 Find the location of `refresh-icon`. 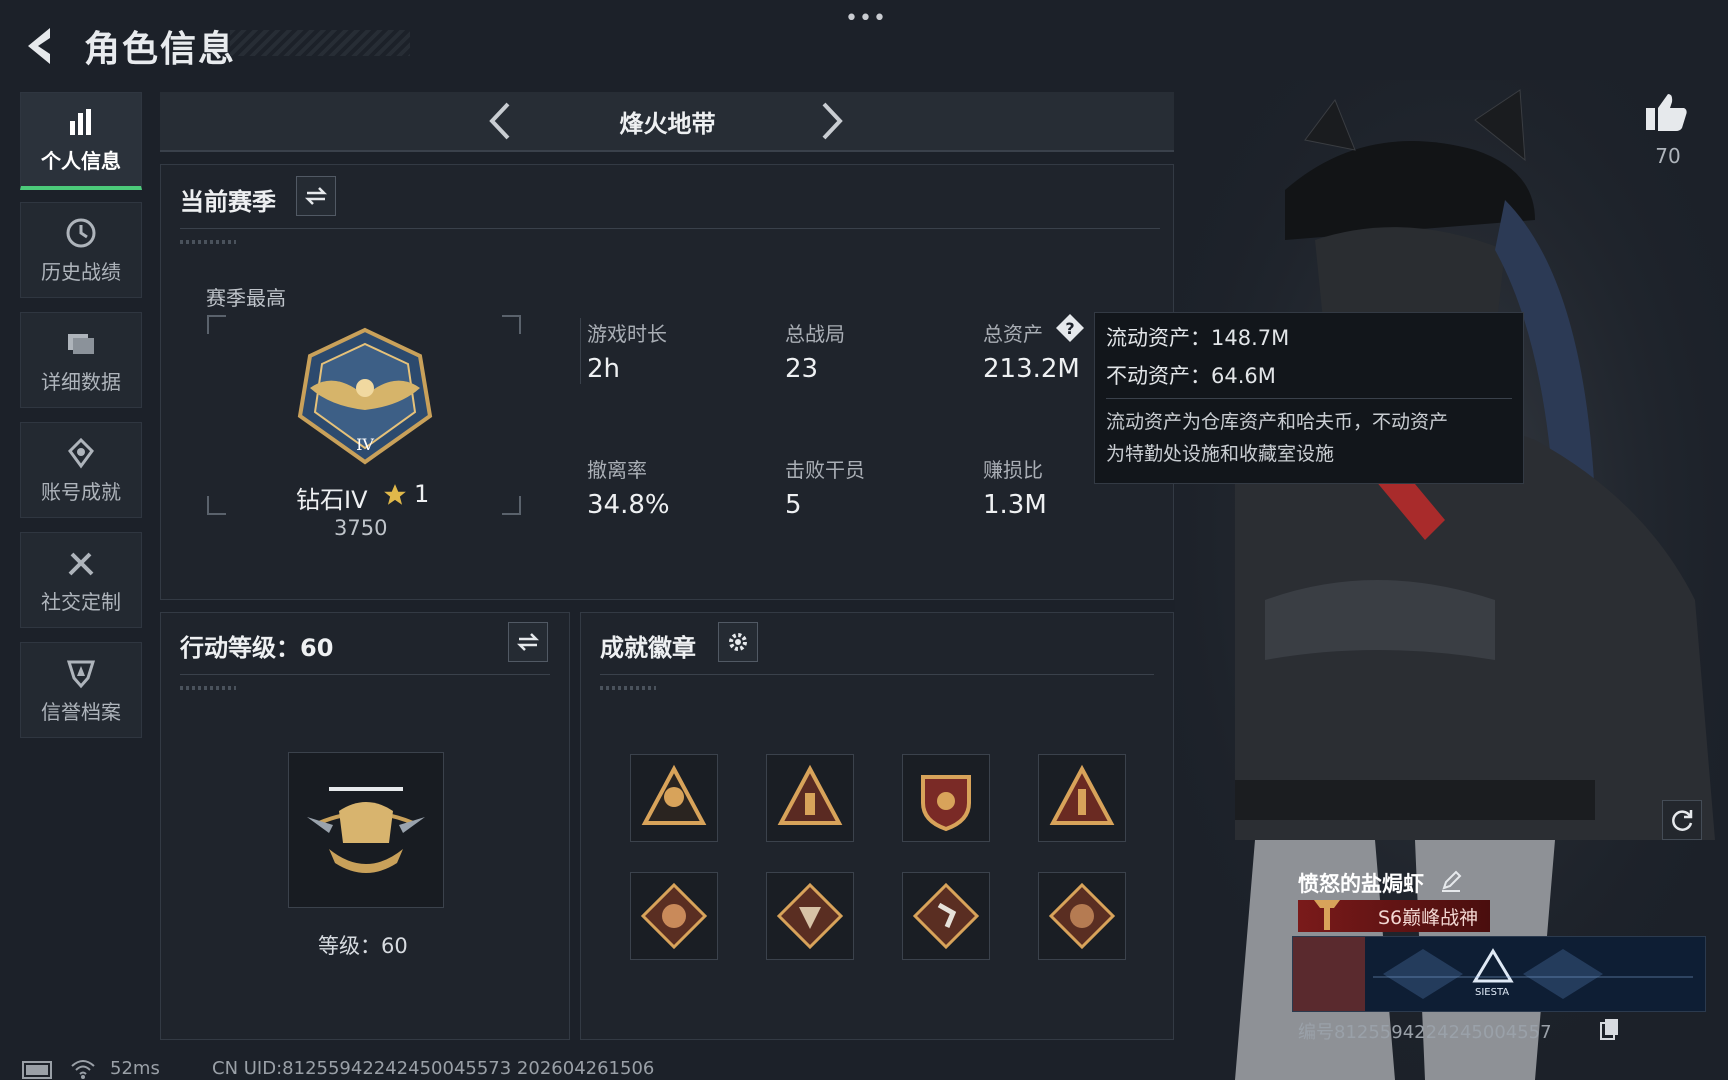

refresh-icon is located at coordinates (1682, 820).